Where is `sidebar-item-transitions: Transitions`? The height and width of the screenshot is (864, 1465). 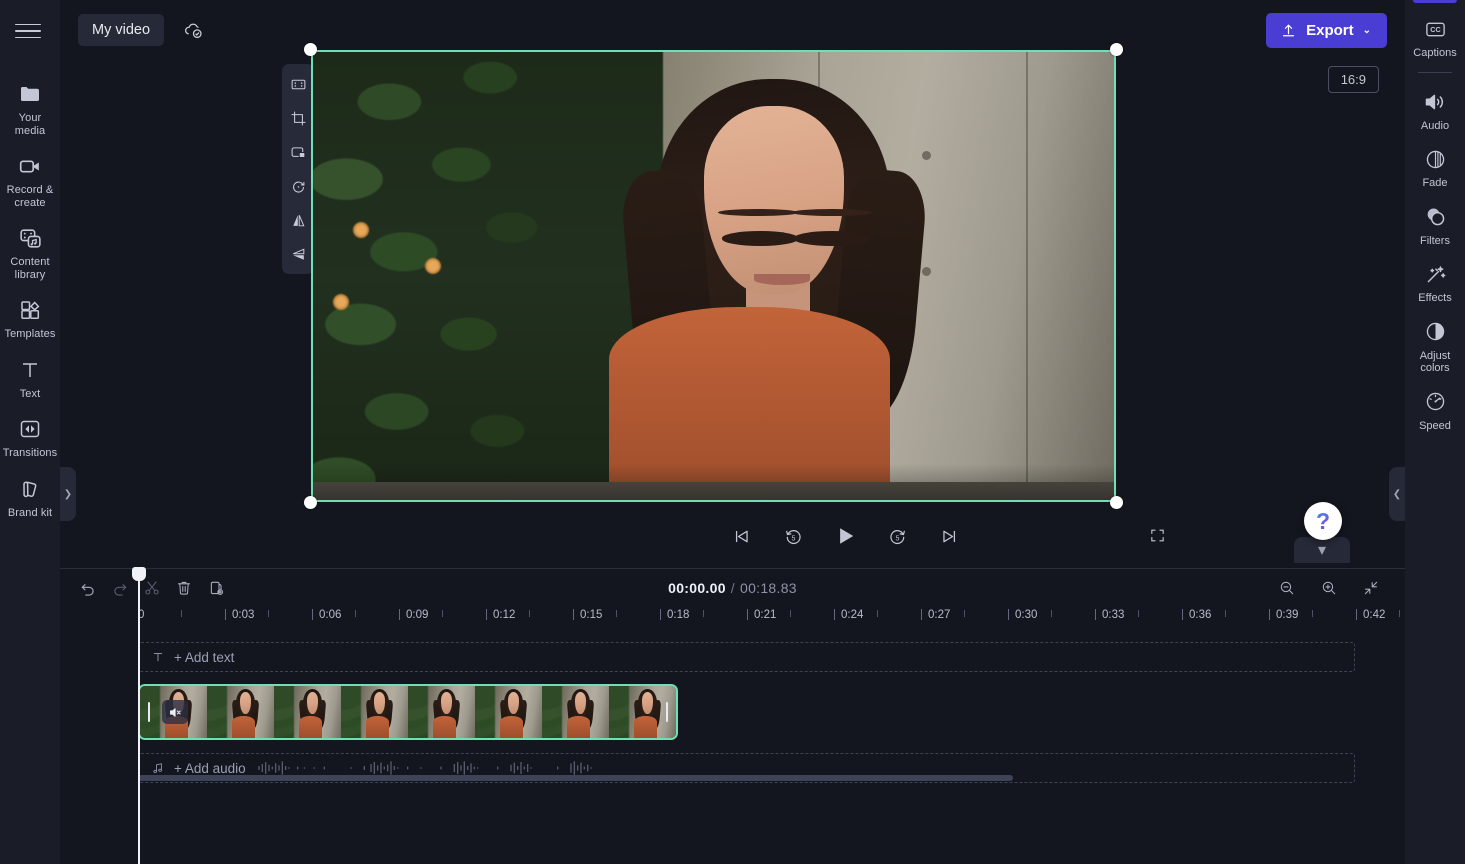 sidebar-item-transitions: Transitions is located at coordinates (30, 437).